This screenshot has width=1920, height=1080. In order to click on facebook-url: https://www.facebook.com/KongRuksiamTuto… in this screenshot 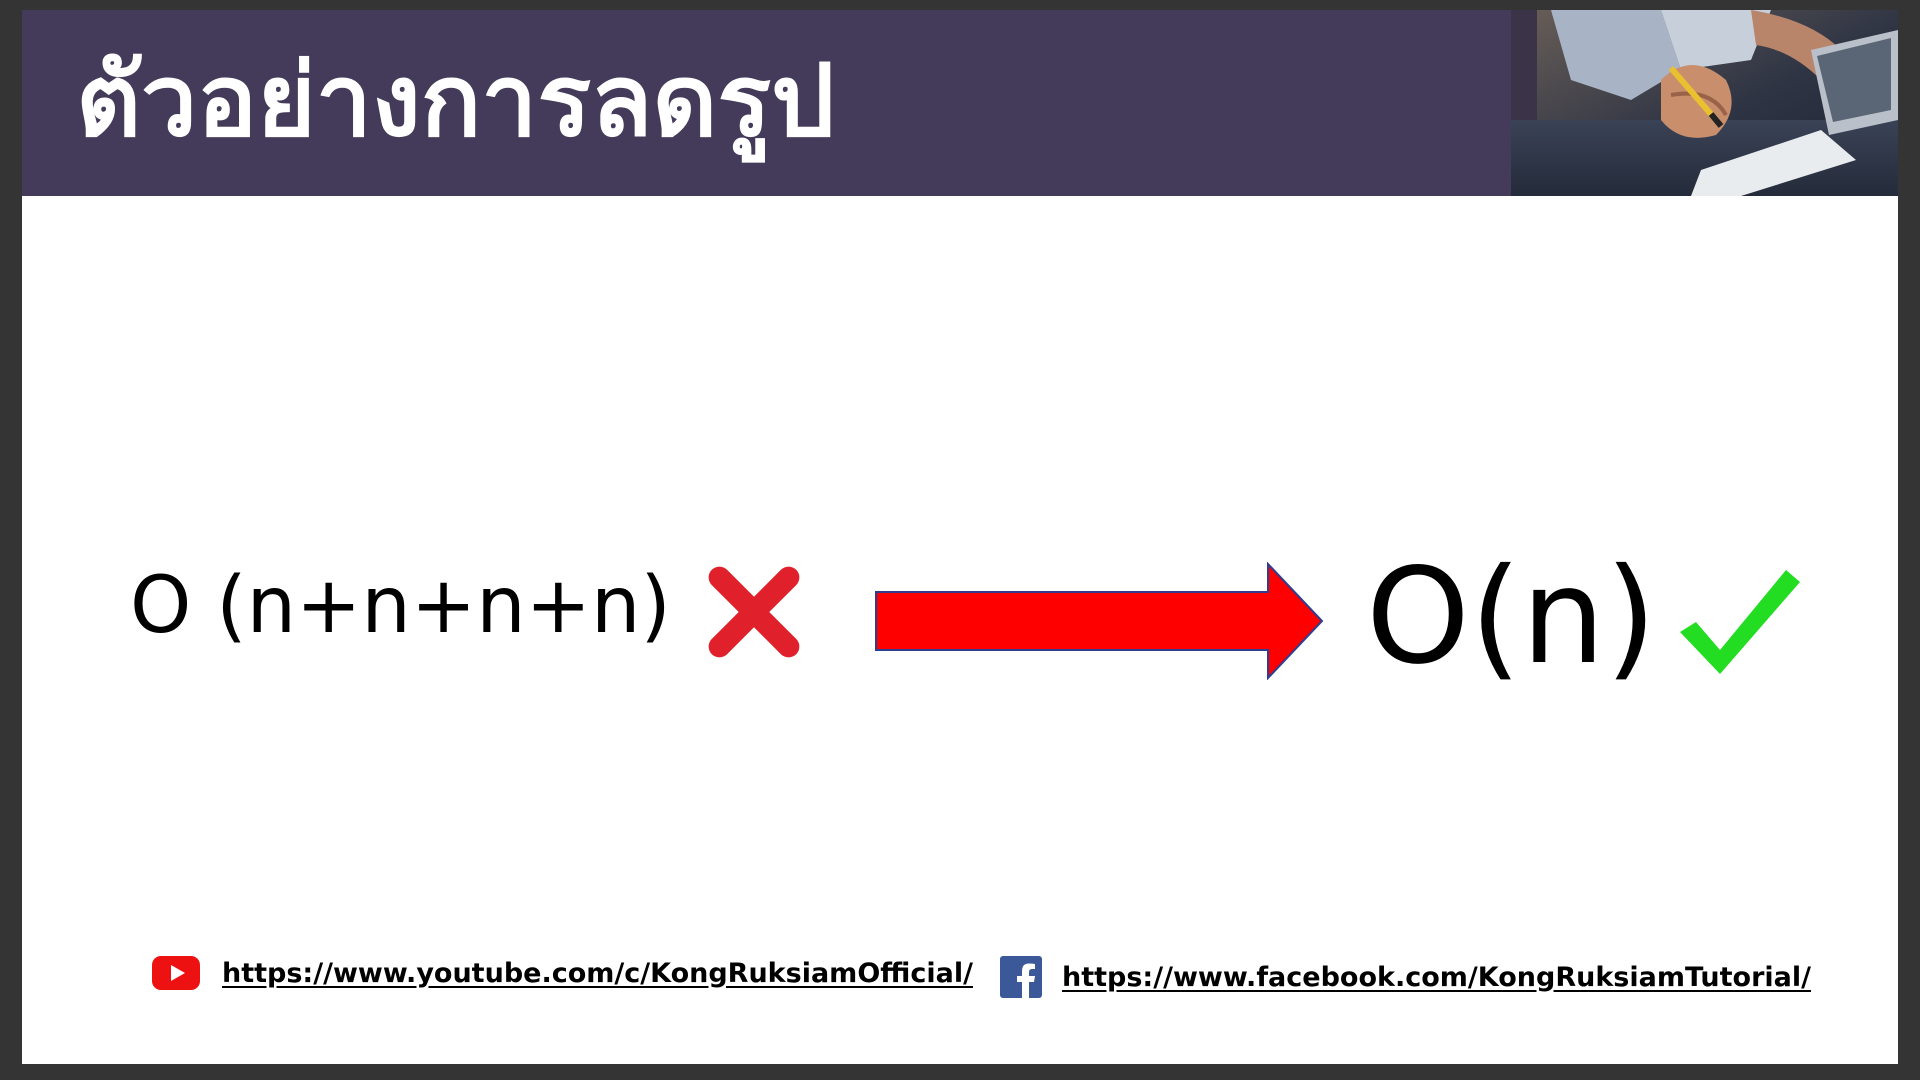, I will do `click(1436, 977)`.